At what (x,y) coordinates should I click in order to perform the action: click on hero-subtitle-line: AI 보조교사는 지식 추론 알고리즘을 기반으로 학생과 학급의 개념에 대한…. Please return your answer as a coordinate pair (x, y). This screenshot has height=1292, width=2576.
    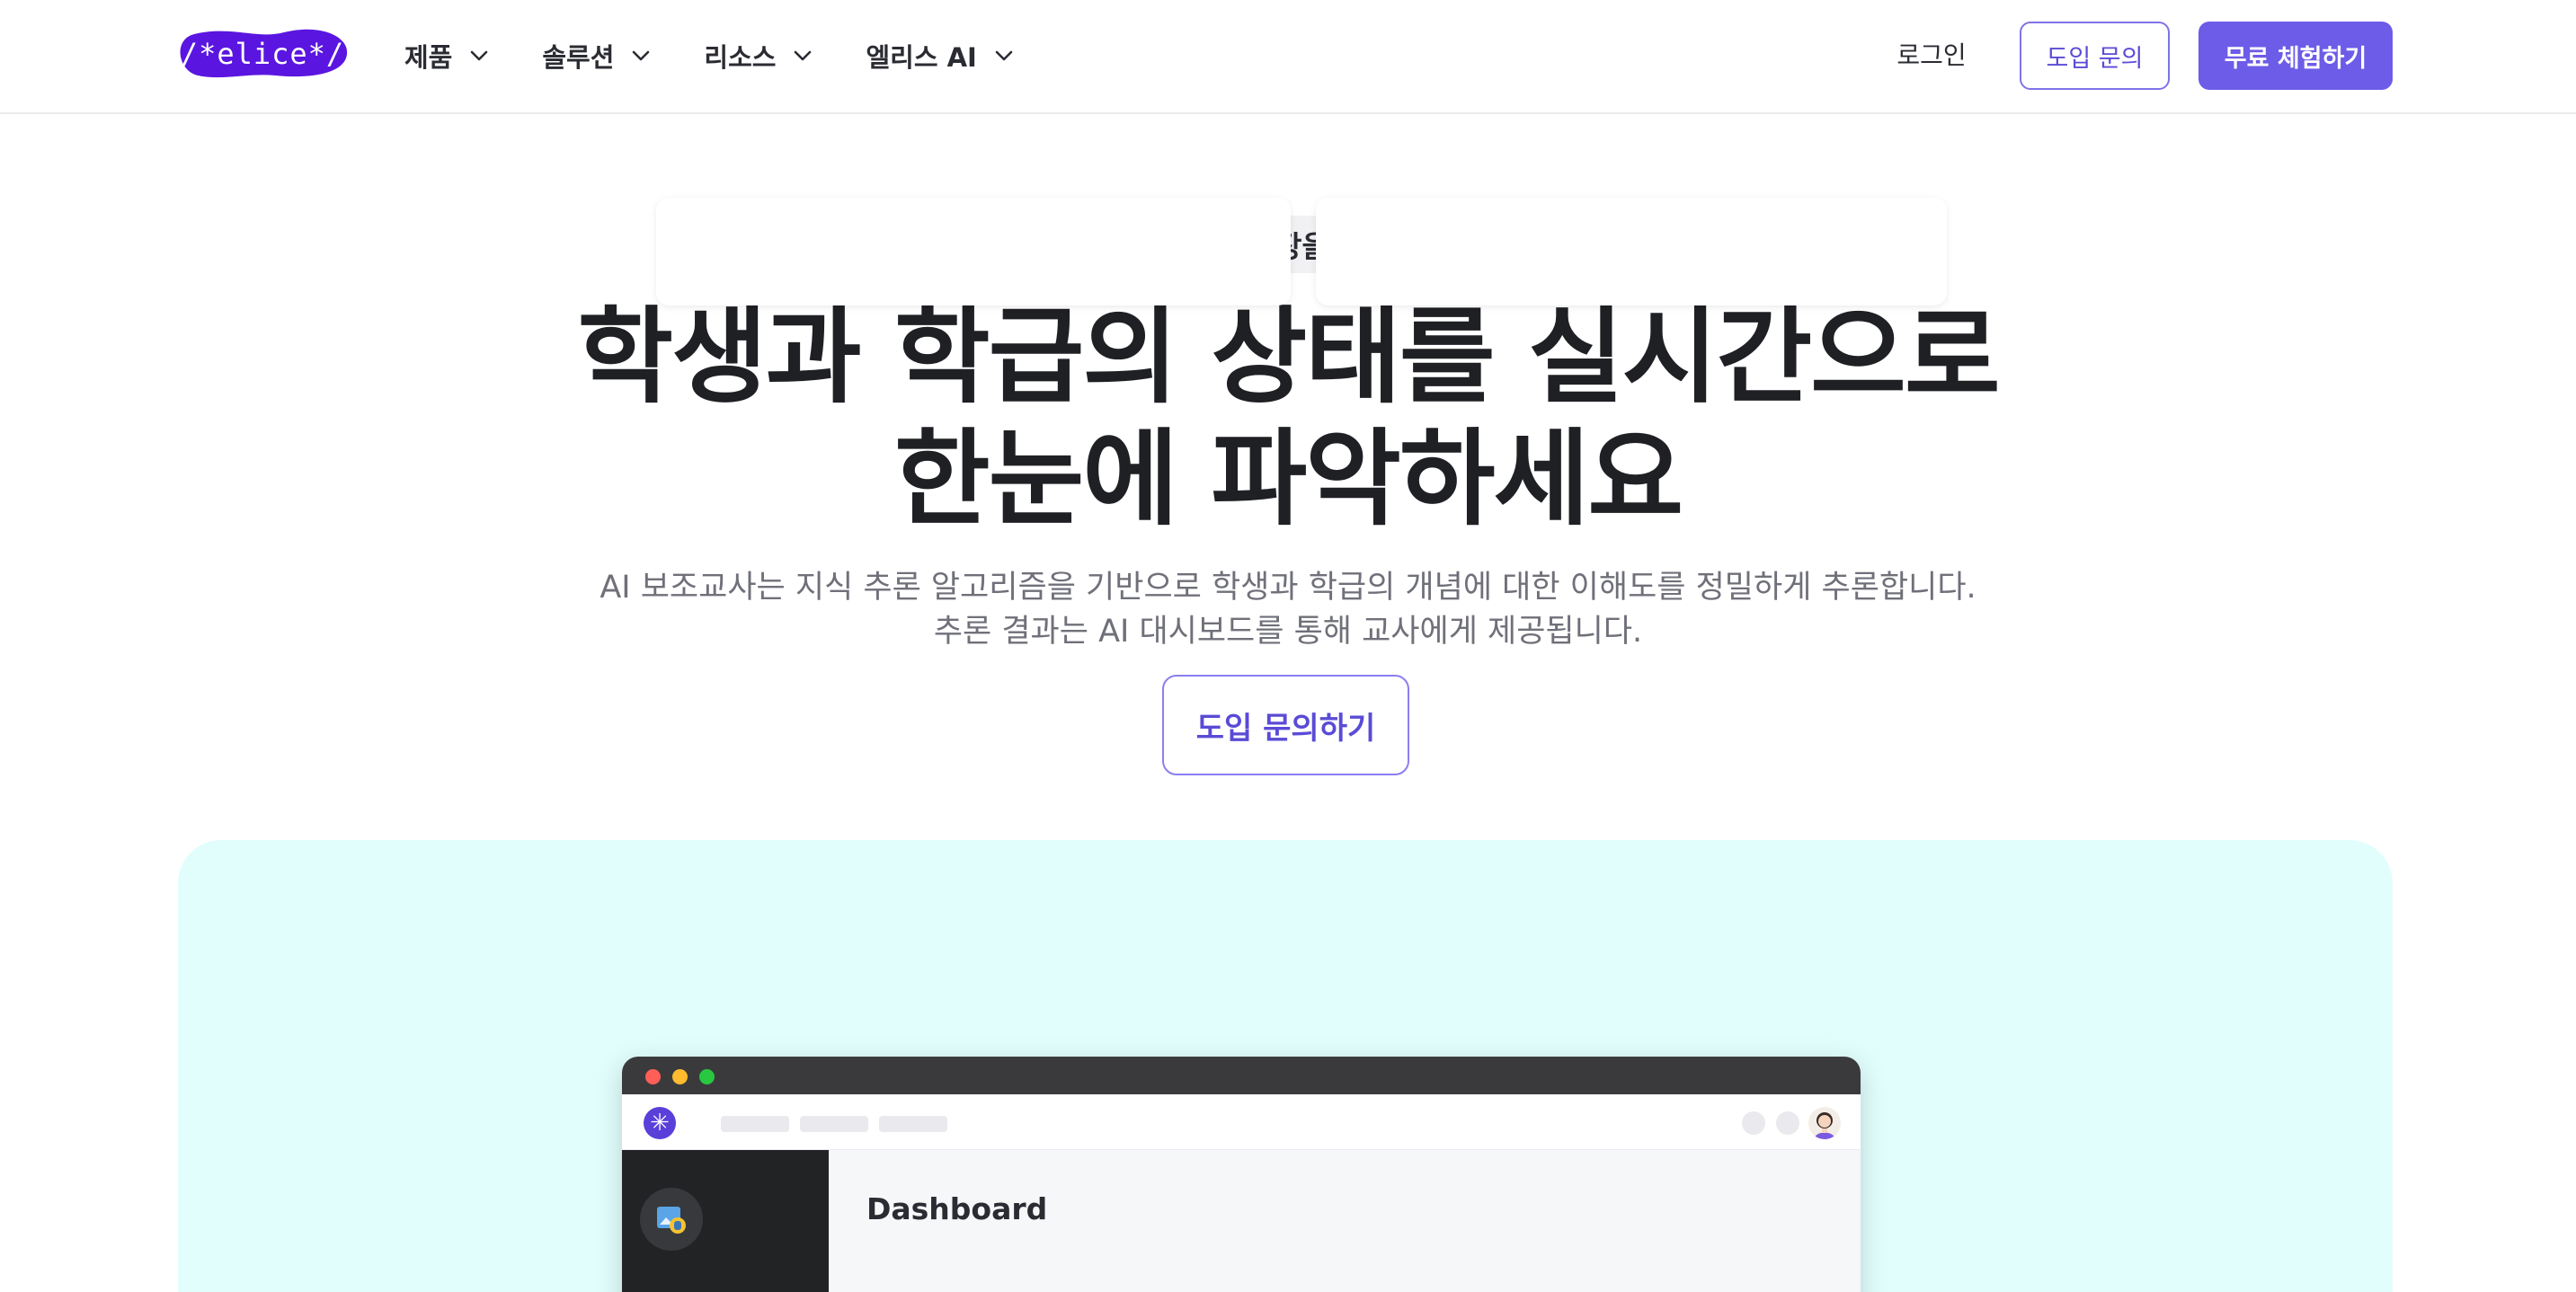
    Looking at the image, I should click on (1288, 588).